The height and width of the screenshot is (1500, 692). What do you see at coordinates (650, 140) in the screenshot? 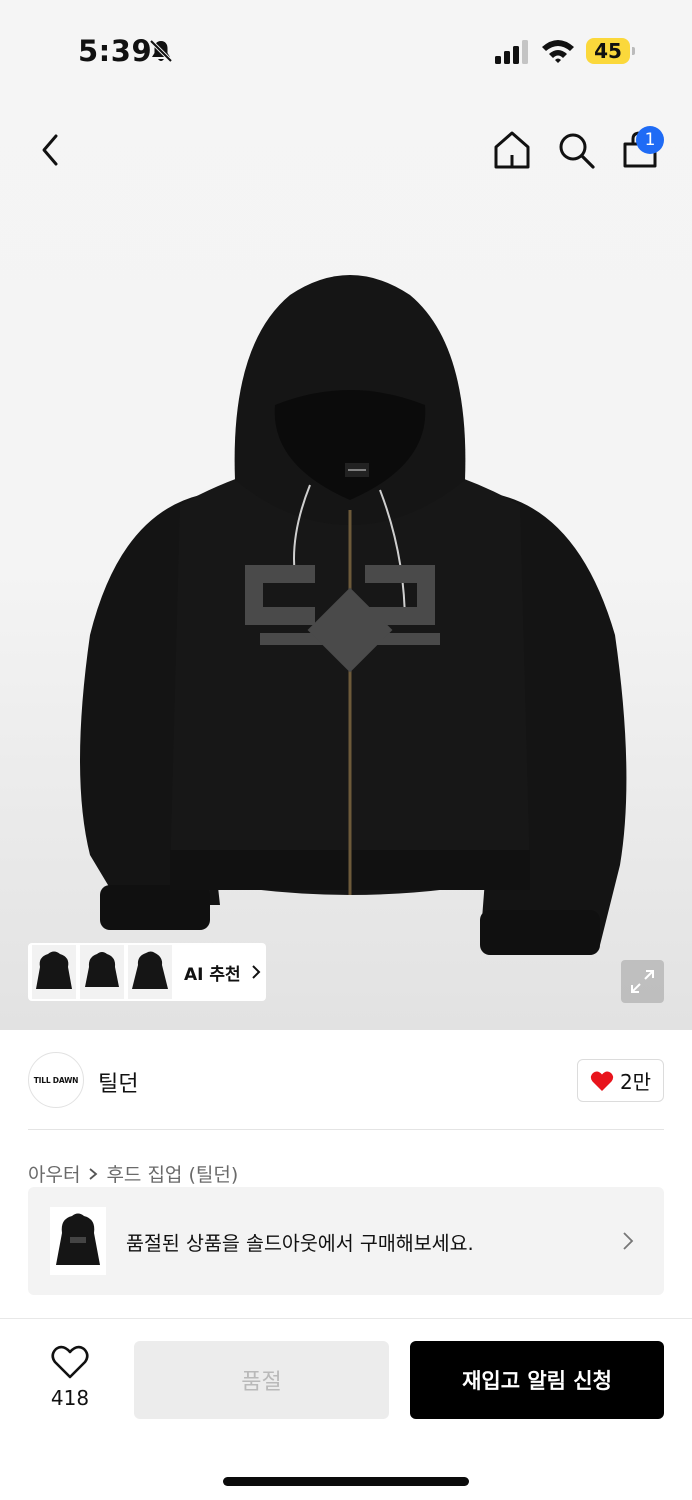
I see `cart-count-badge: 1` at bounding box center [650, 140].